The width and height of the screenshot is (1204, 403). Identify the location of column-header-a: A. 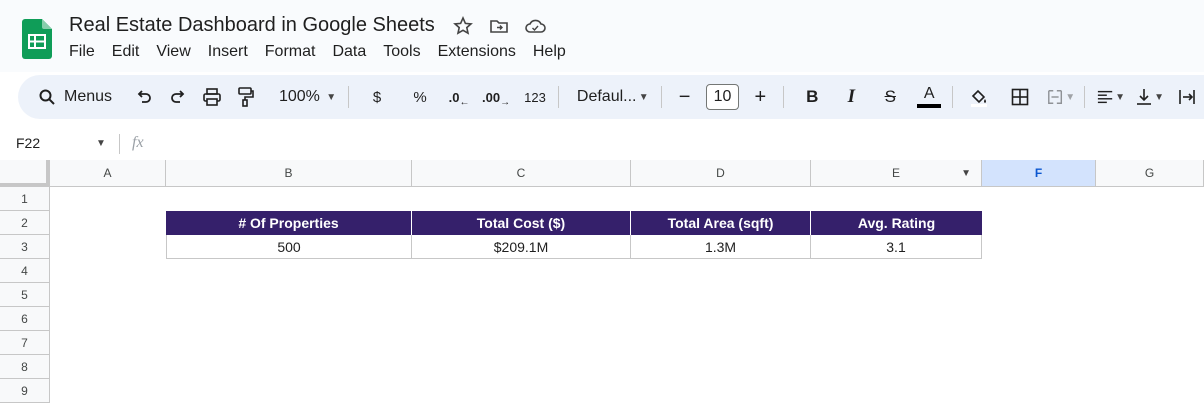
(108, 173).